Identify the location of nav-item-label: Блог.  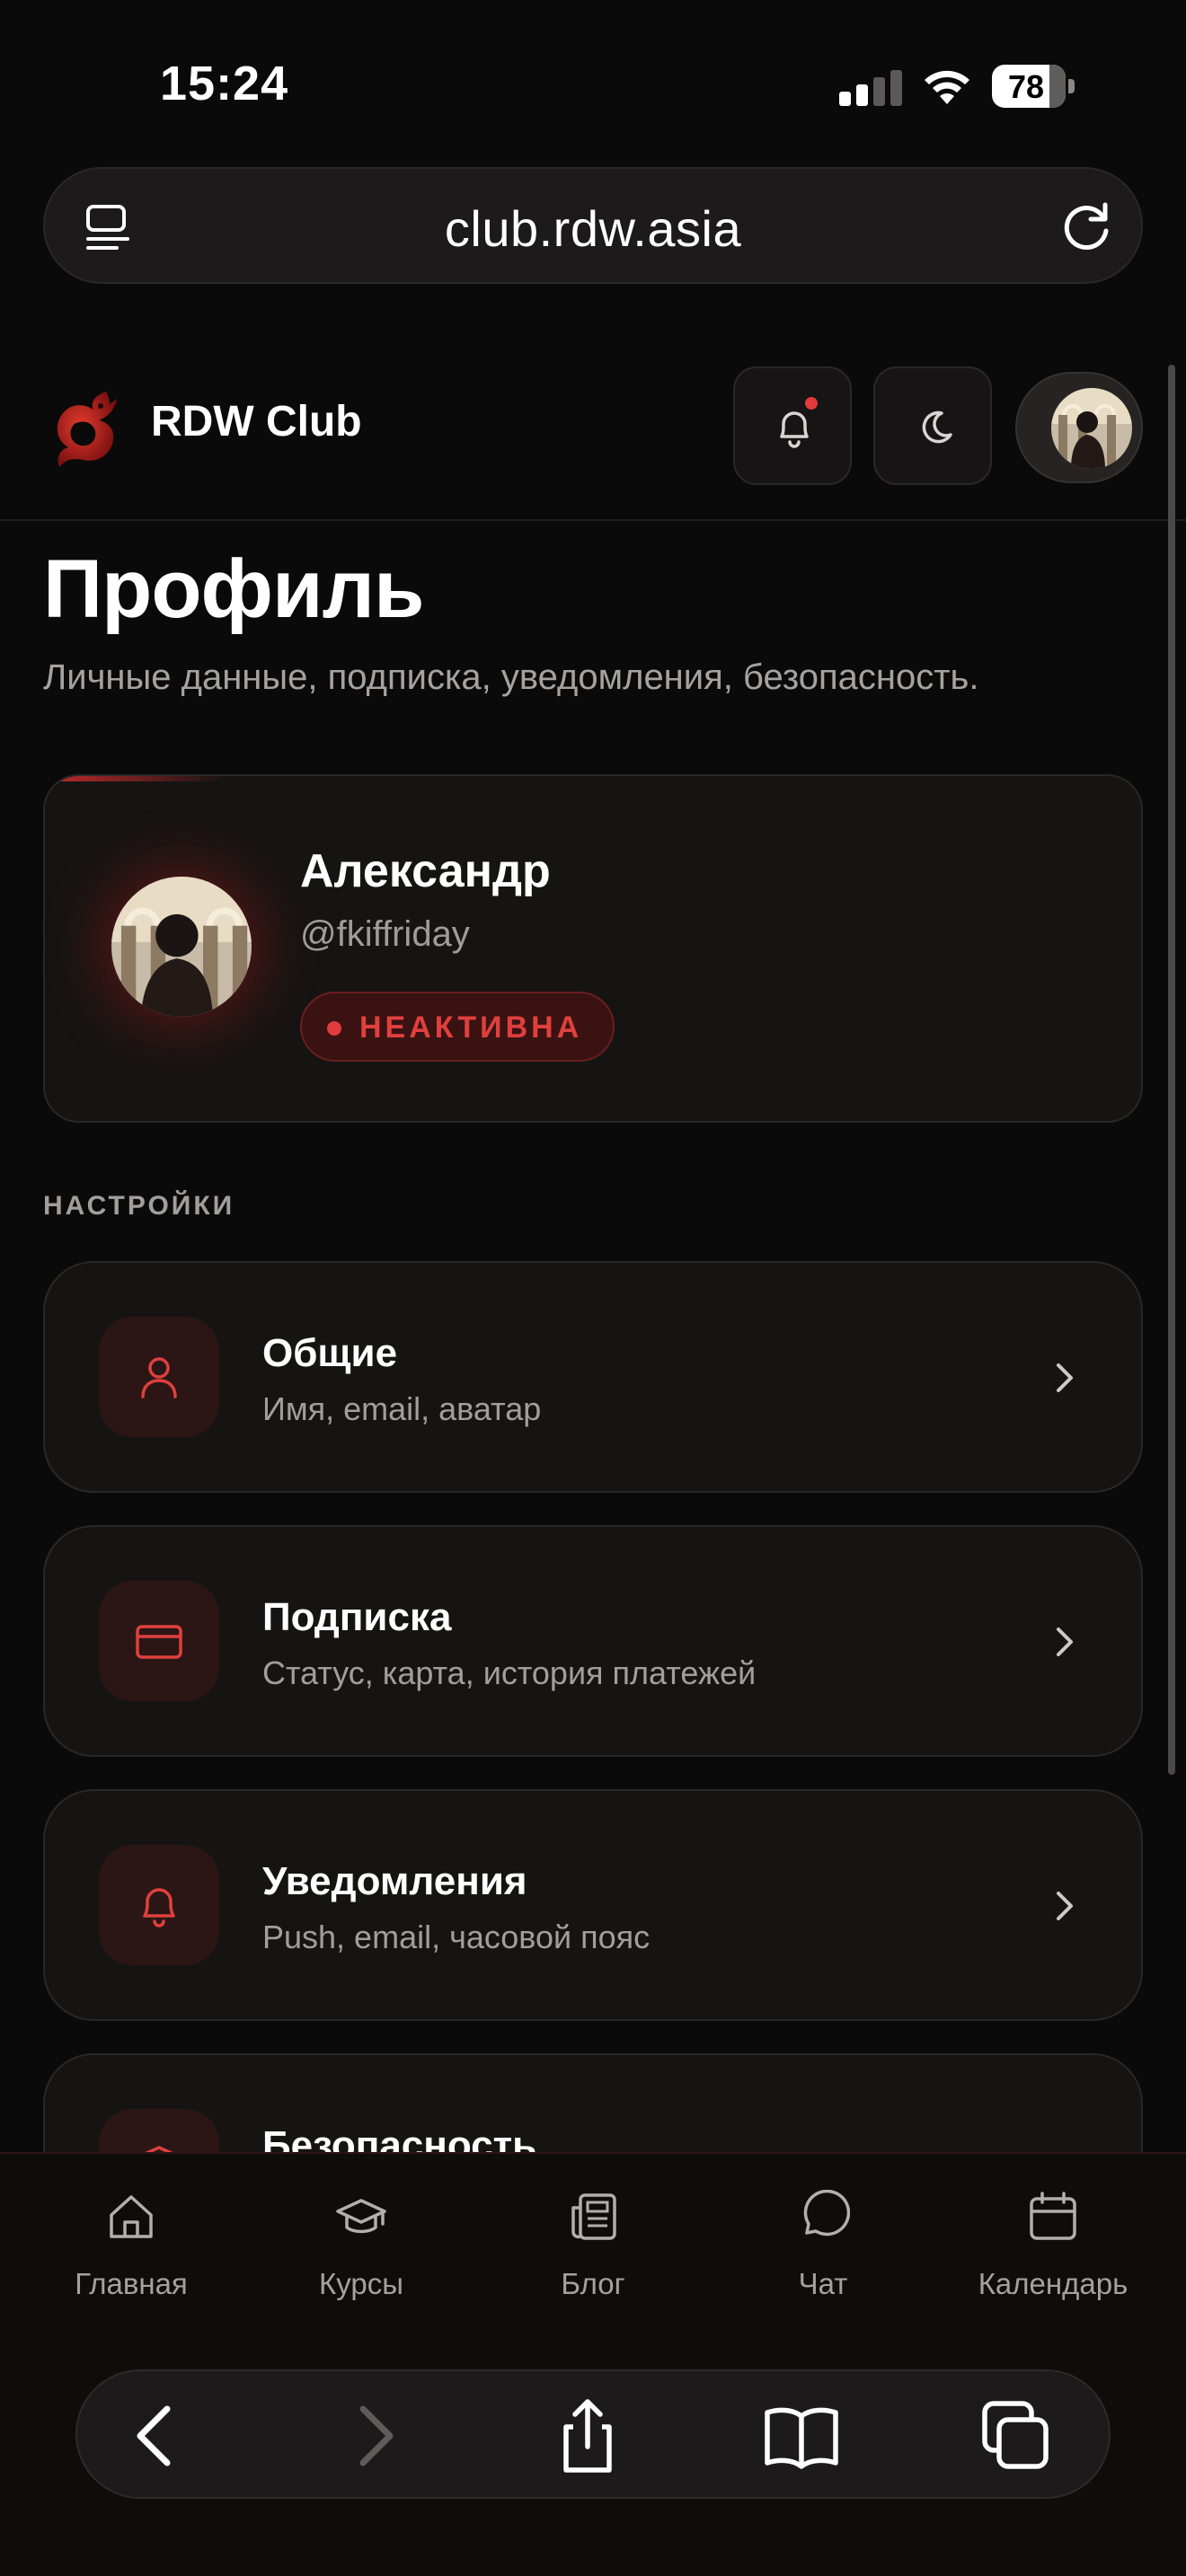
(593, 2283).